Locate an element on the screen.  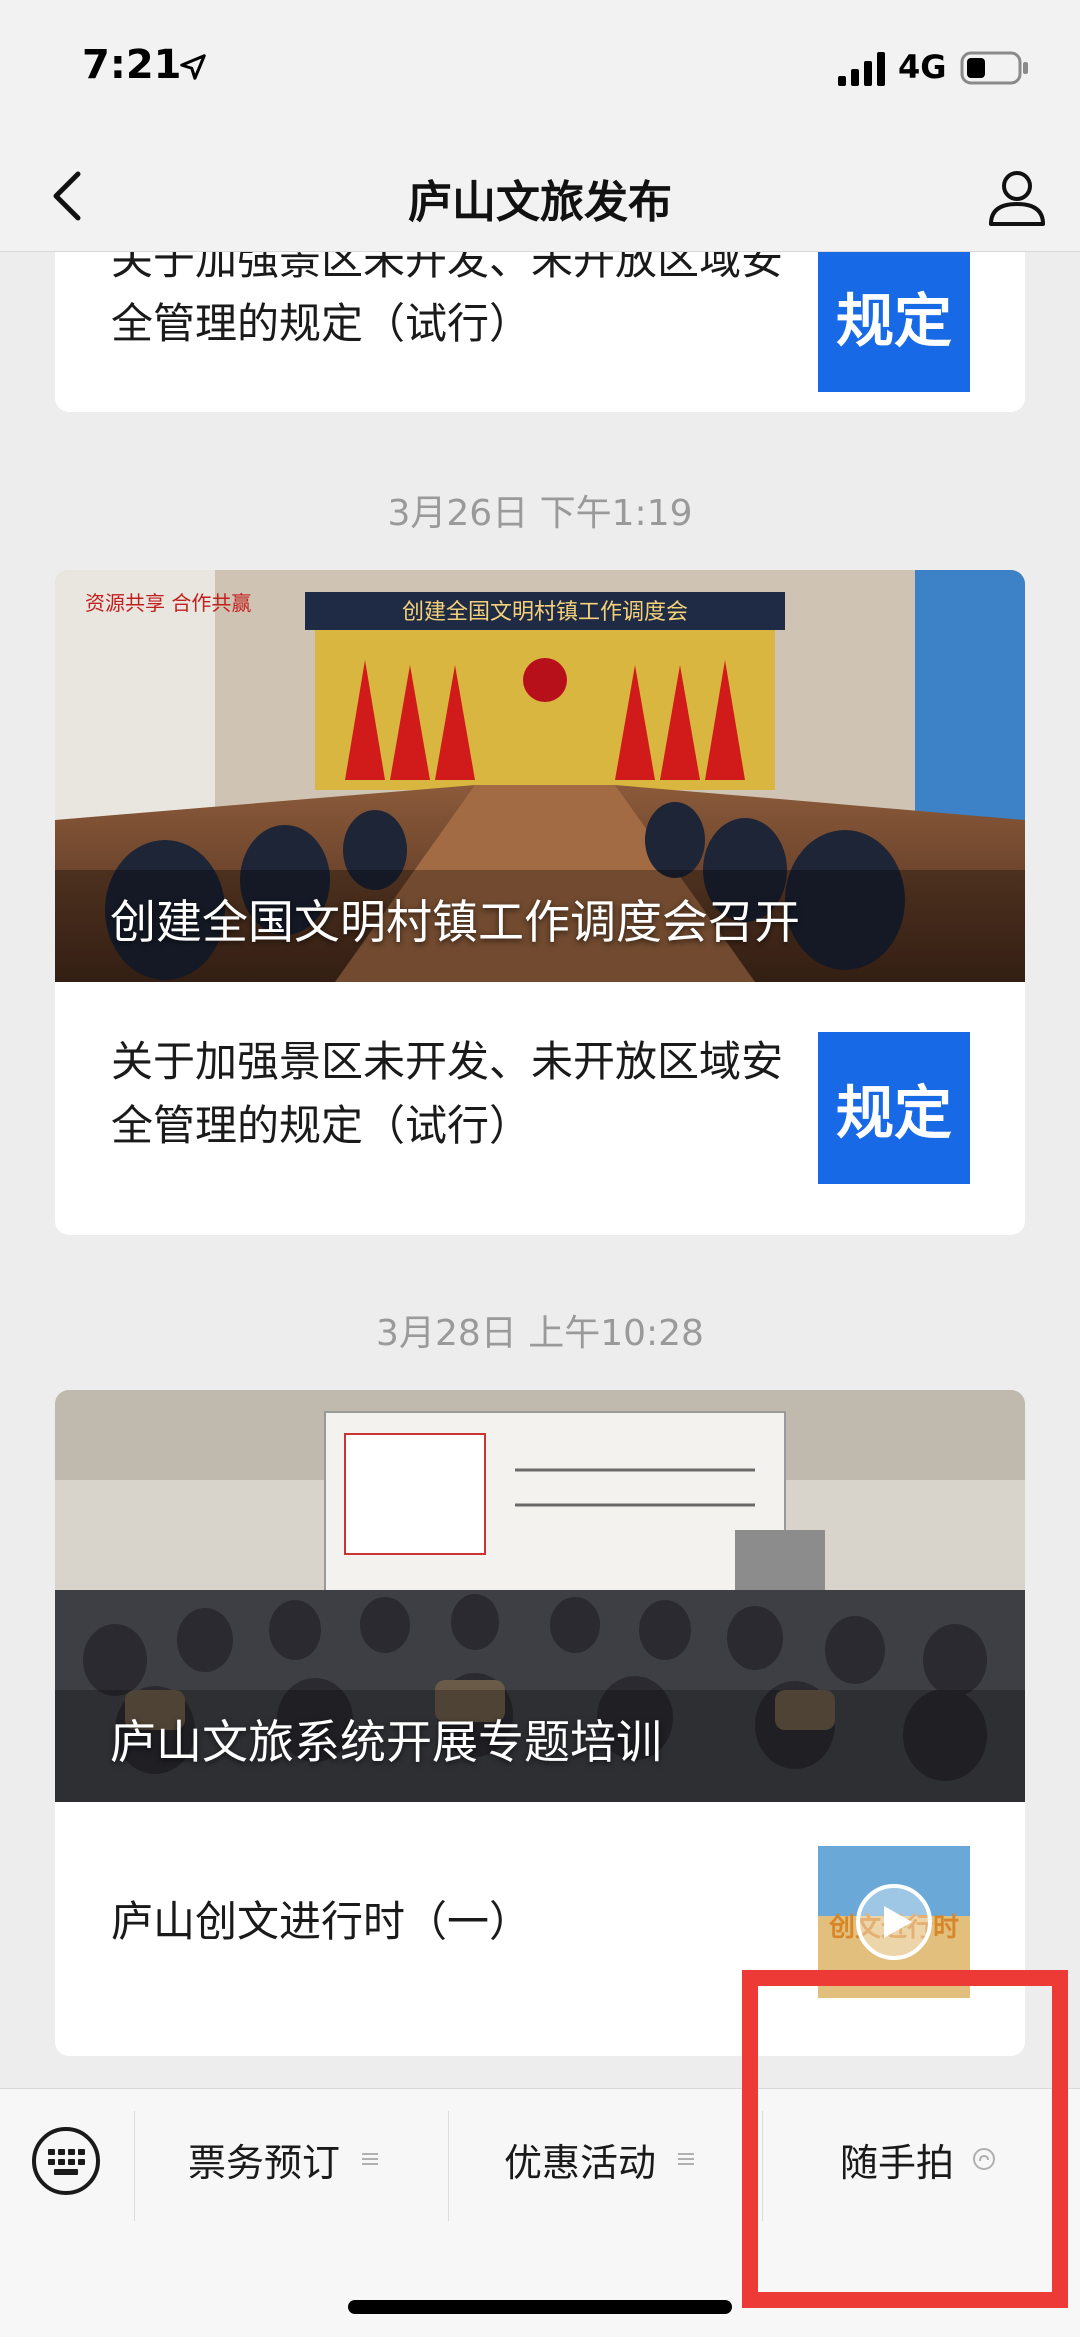
profile-icon is located at coordinates (1017, 197).